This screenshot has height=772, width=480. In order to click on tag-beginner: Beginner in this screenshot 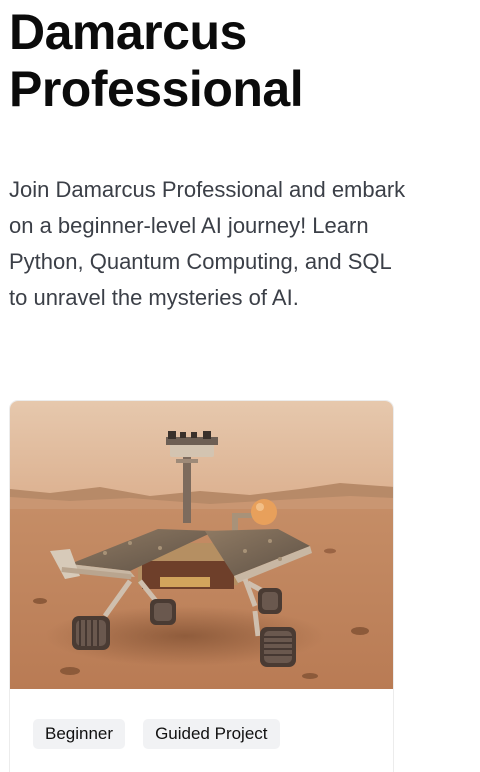, I will do `click(79, 734)`.